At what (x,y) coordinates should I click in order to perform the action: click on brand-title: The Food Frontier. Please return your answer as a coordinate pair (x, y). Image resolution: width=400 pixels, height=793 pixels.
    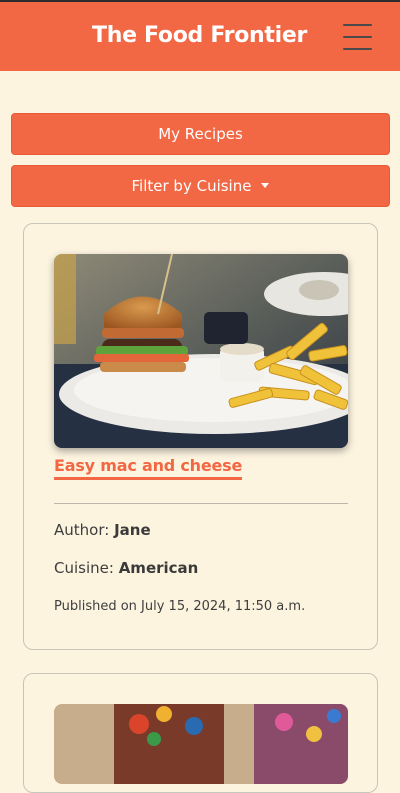
    Looking at the image, I should click on (199, 35).